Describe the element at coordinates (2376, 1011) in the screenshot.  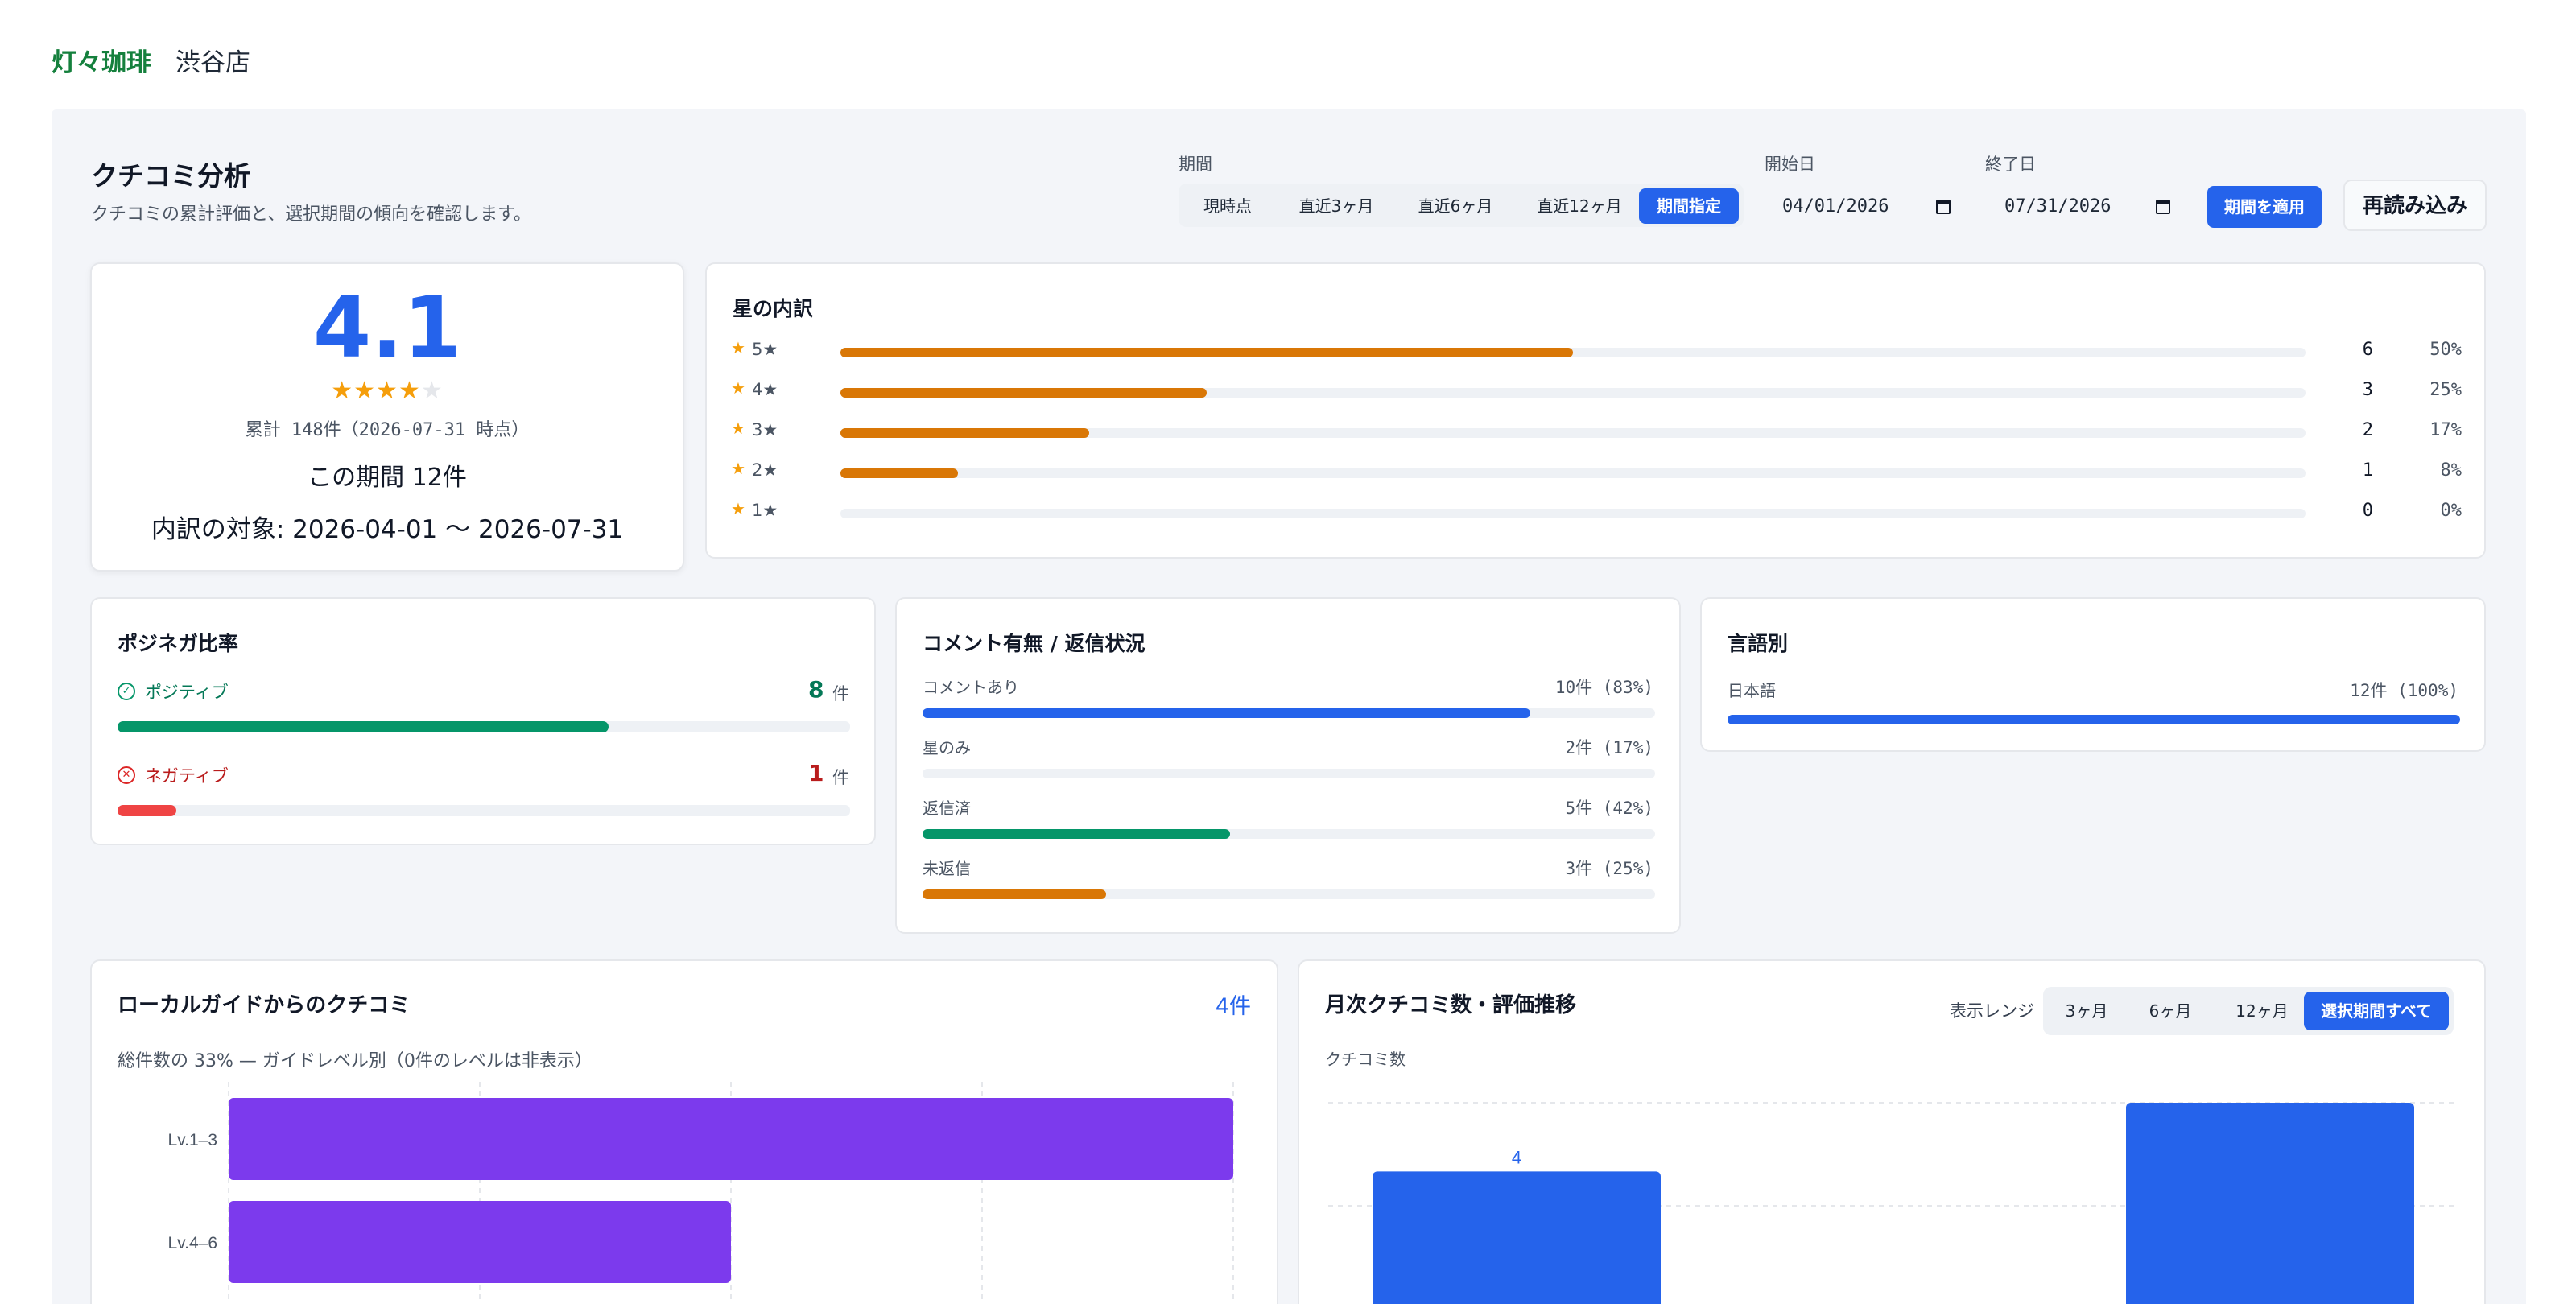
I see `range-option-all: 選択期間すべて` at that location.